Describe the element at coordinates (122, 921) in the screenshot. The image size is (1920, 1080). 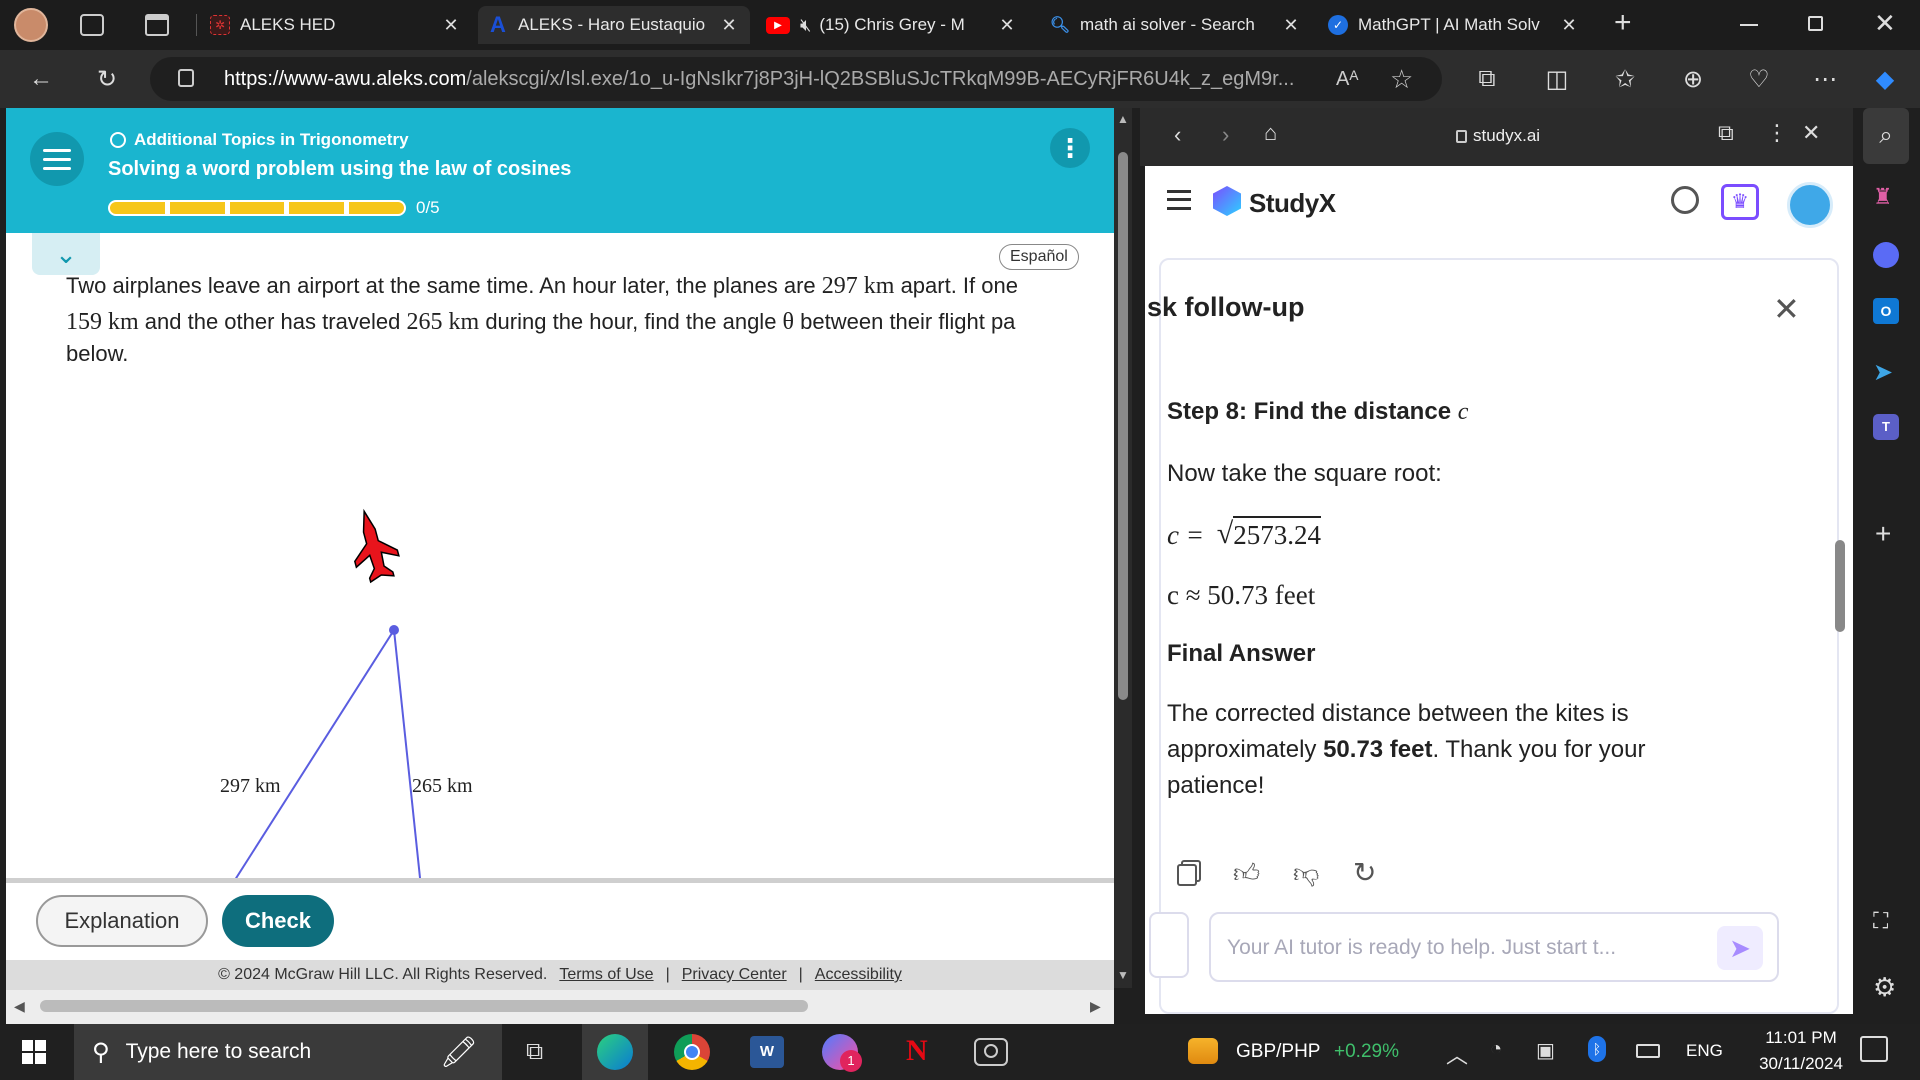
I see `explanation-button: Explanation` at that location.